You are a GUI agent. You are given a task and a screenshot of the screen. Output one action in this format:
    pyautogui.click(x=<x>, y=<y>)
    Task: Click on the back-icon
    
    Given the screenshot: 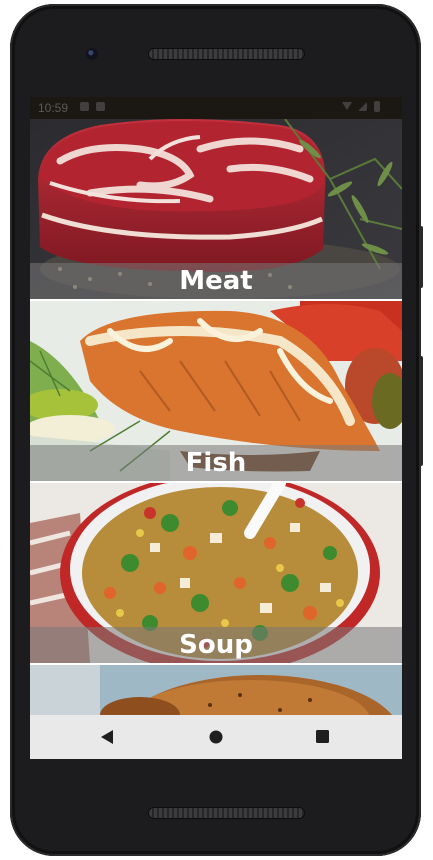 What is the action you would take?
    pyautogui.click(x=107, y=737)
    